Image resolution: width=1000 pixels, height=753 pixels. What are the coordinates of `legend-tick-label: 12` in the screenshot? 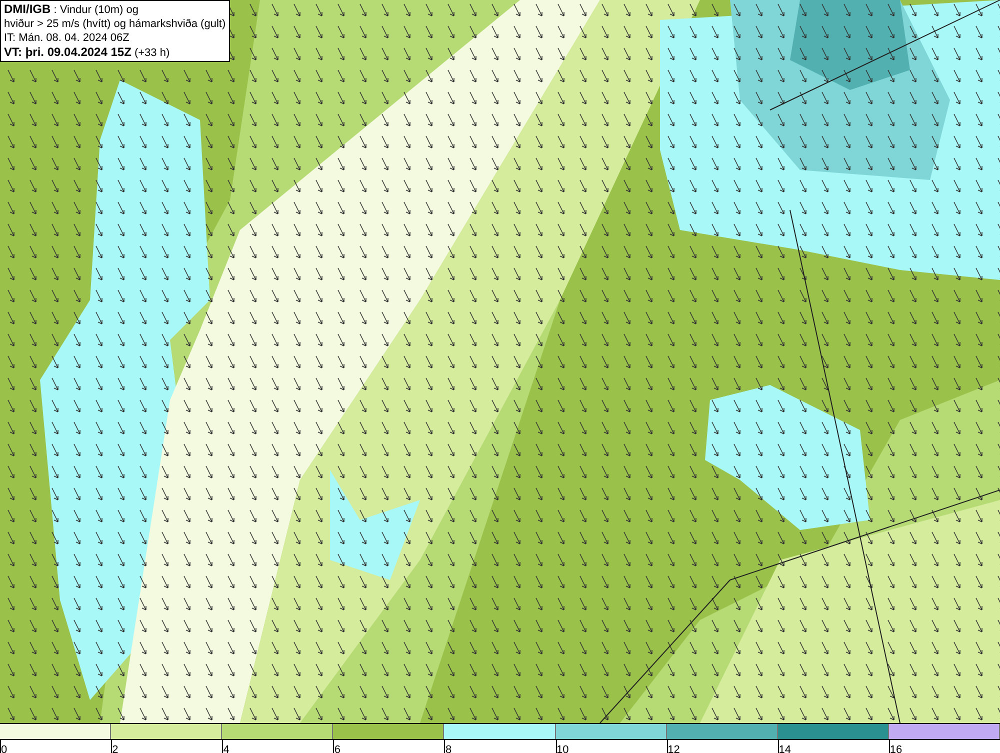 It's located at (674, 748).